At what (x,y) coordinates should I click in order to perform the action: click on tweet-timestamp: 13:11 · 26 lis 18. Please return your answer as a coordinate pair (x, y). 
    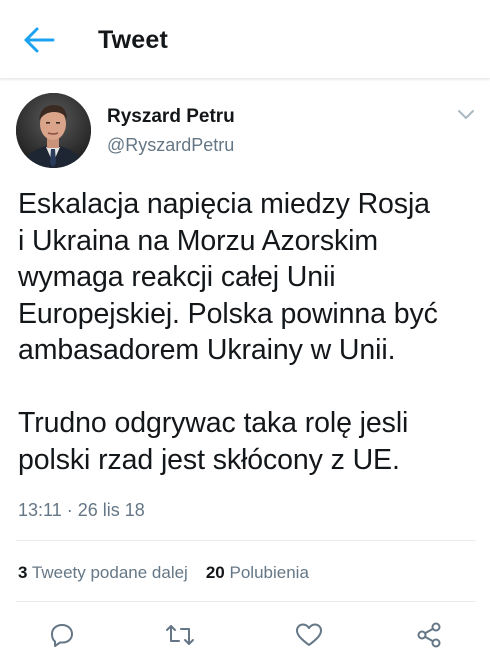
    Looking at the image, I should click on (81, 510).